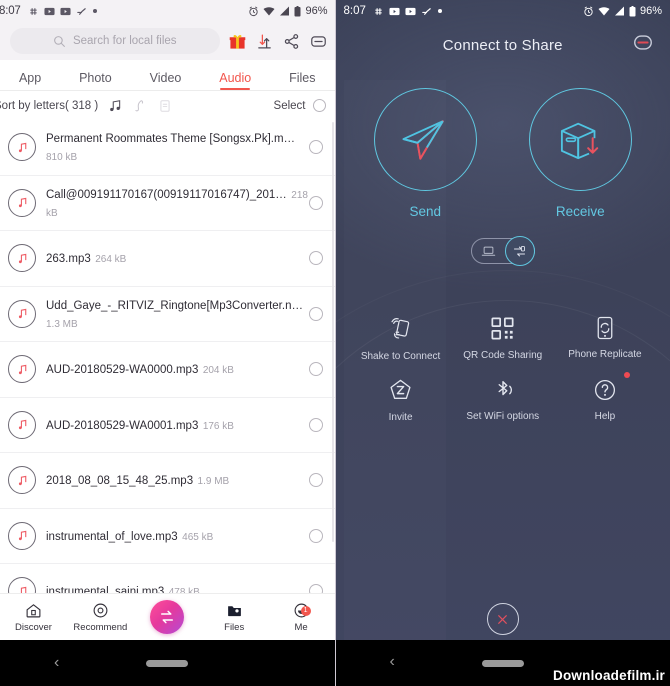 This screenshot has height=686, width=670. What do you see at coordinates (301, 627) in the screenshot?
I see `nav-label: Me` at bounding box center [301, 627].